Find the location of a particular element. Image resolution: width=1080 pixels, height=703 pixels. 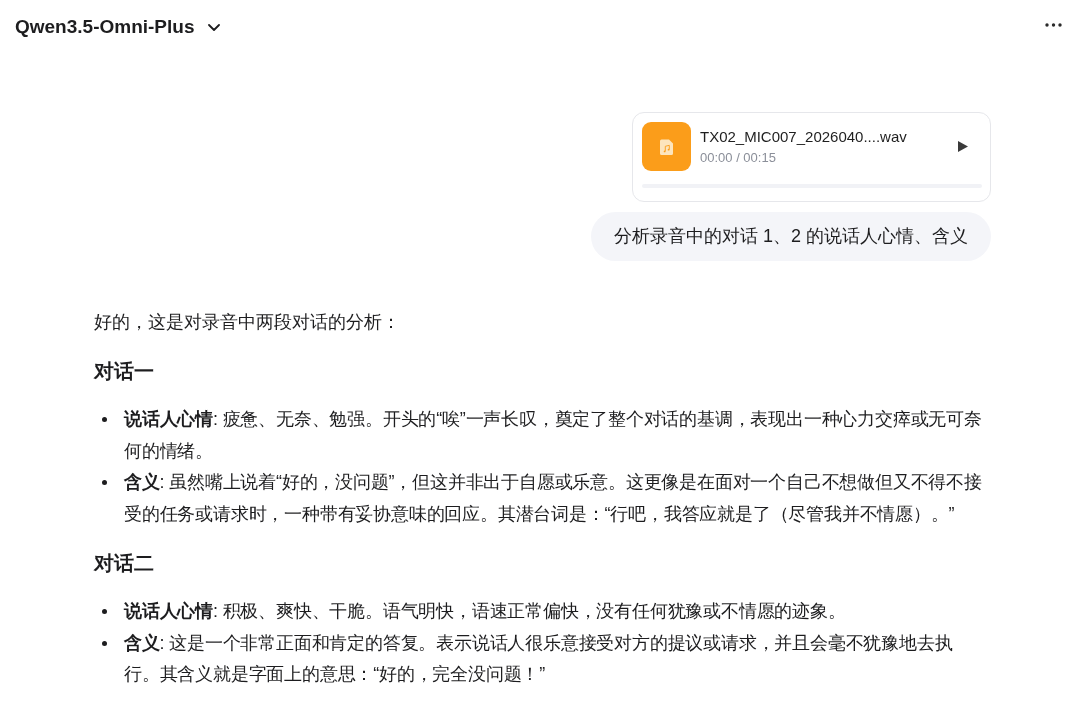

user-message-bubble: 分析录音中的对话 1、2 的说话人心情、含义 is located at coordinates (790, 236).